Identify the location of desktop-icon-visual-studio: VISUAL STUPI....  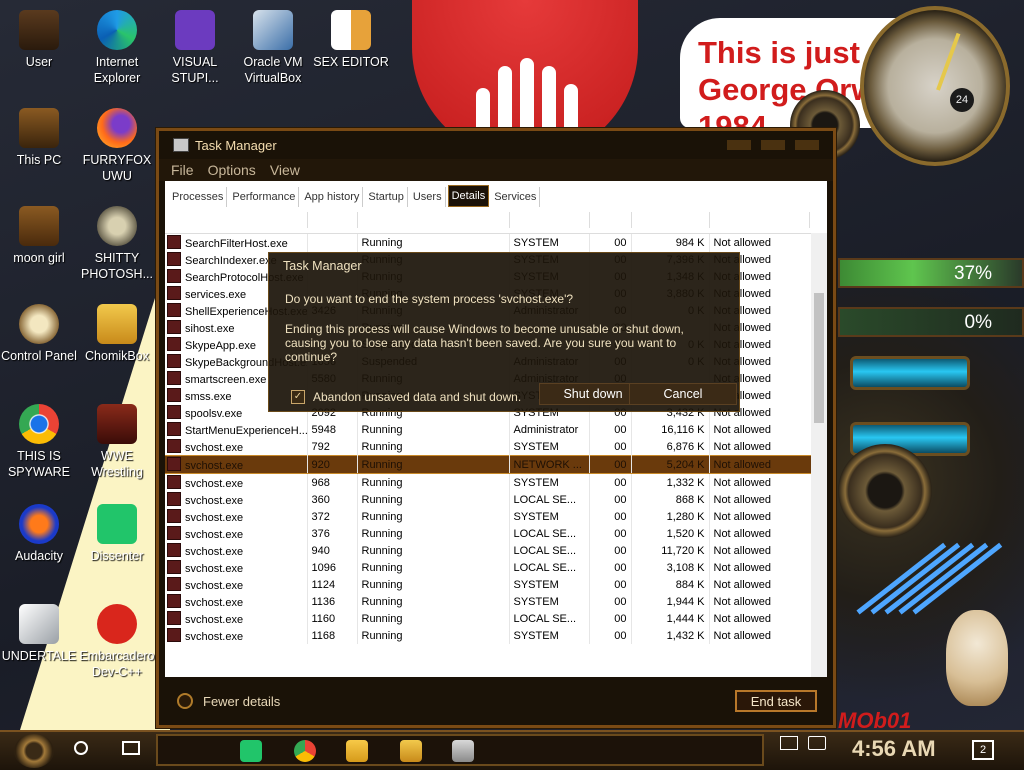
(195, 48).